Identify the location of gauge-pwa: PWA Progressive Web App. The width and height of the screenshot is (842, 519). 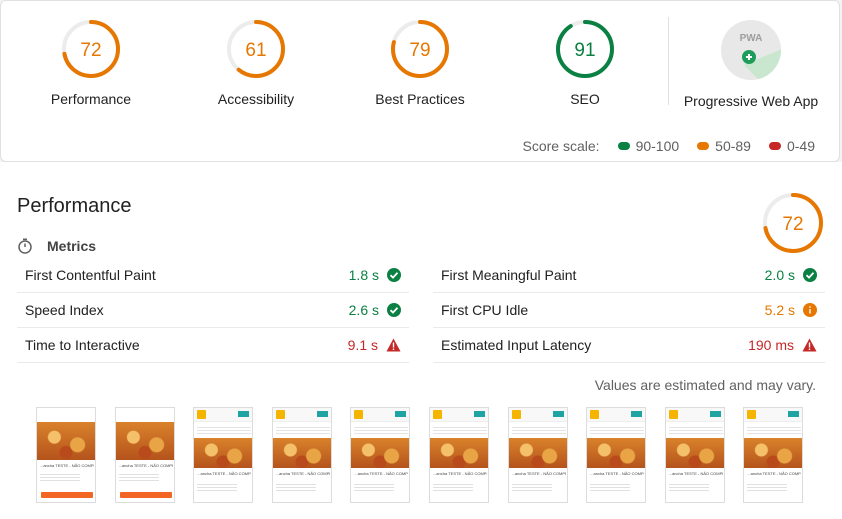
(751, 64).